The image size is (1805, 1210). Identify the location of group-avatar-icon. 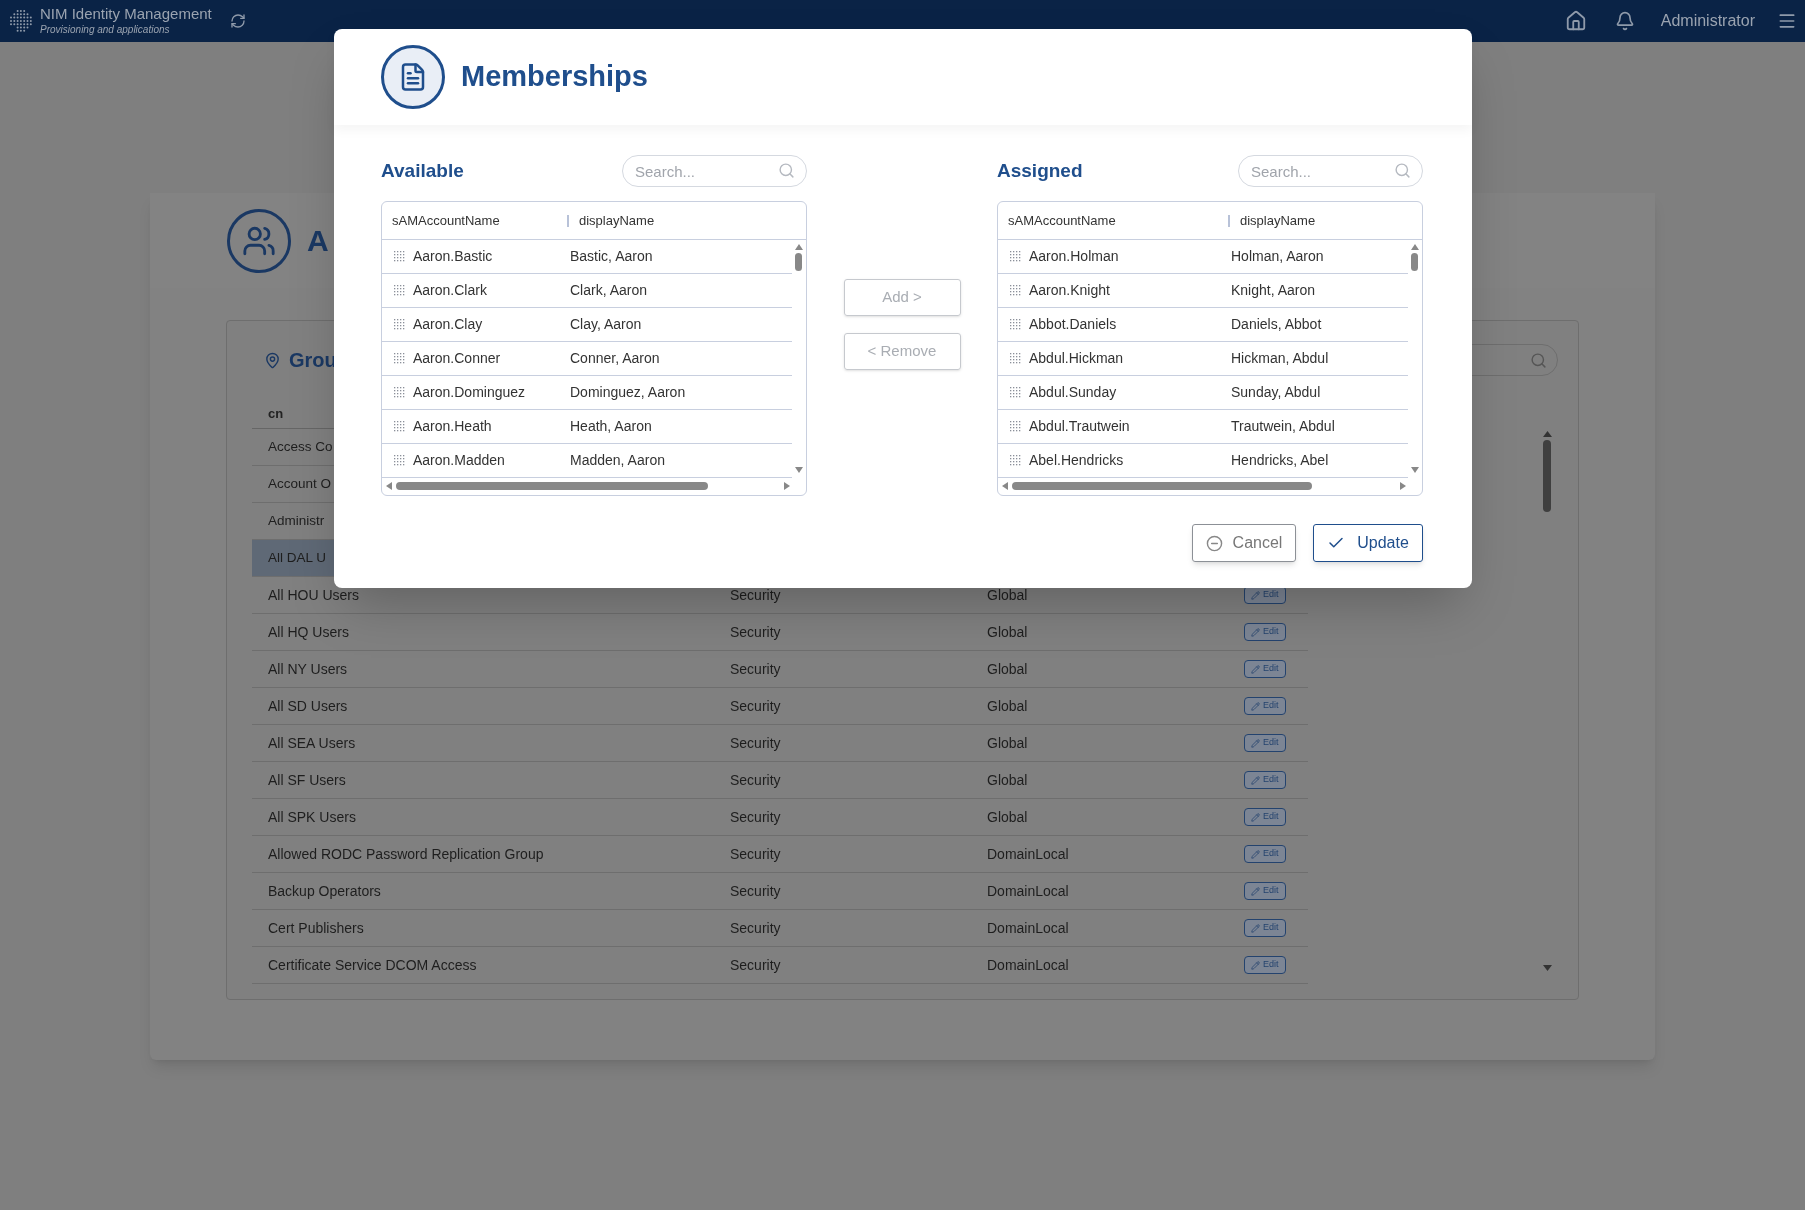
(259, 240).